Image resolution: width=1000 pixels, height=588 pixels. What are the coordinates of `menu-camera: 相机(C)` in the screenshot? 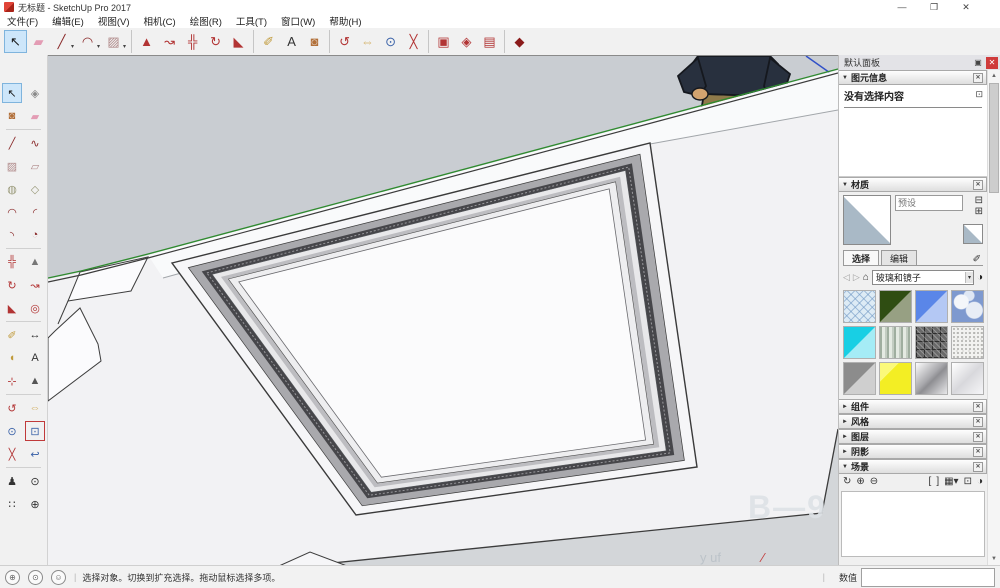 It's located at (159, 21).